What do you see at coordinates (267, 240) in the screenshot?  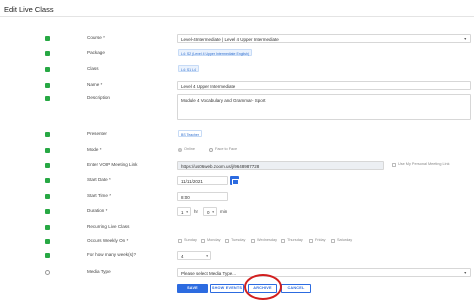 I see `day-wednesday-label: Wednesday` at bounding box center [267, 240].